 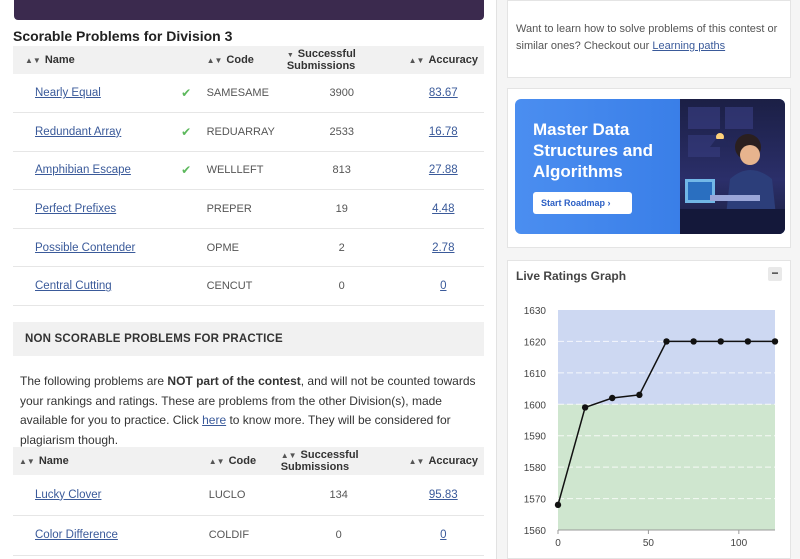 I want to click on problem-code: OPME, so click(x=240, y=248).